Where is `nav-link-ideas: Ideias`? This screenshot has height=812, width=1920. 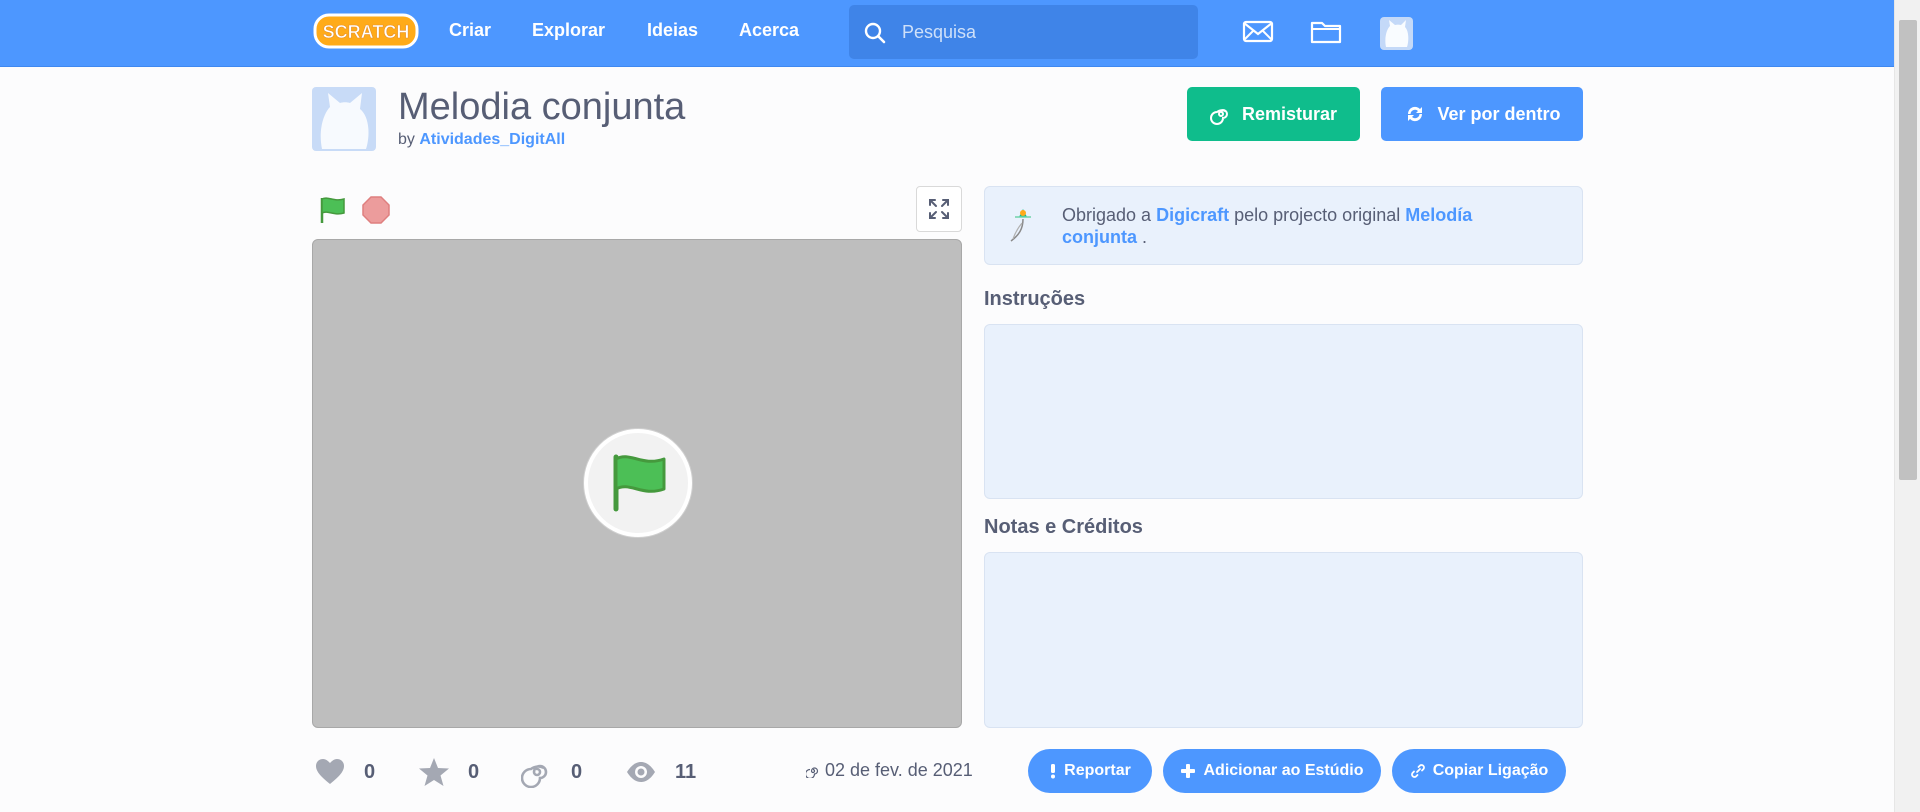 nav-link-ideas: Ideias is located at coordinates (672, 30).